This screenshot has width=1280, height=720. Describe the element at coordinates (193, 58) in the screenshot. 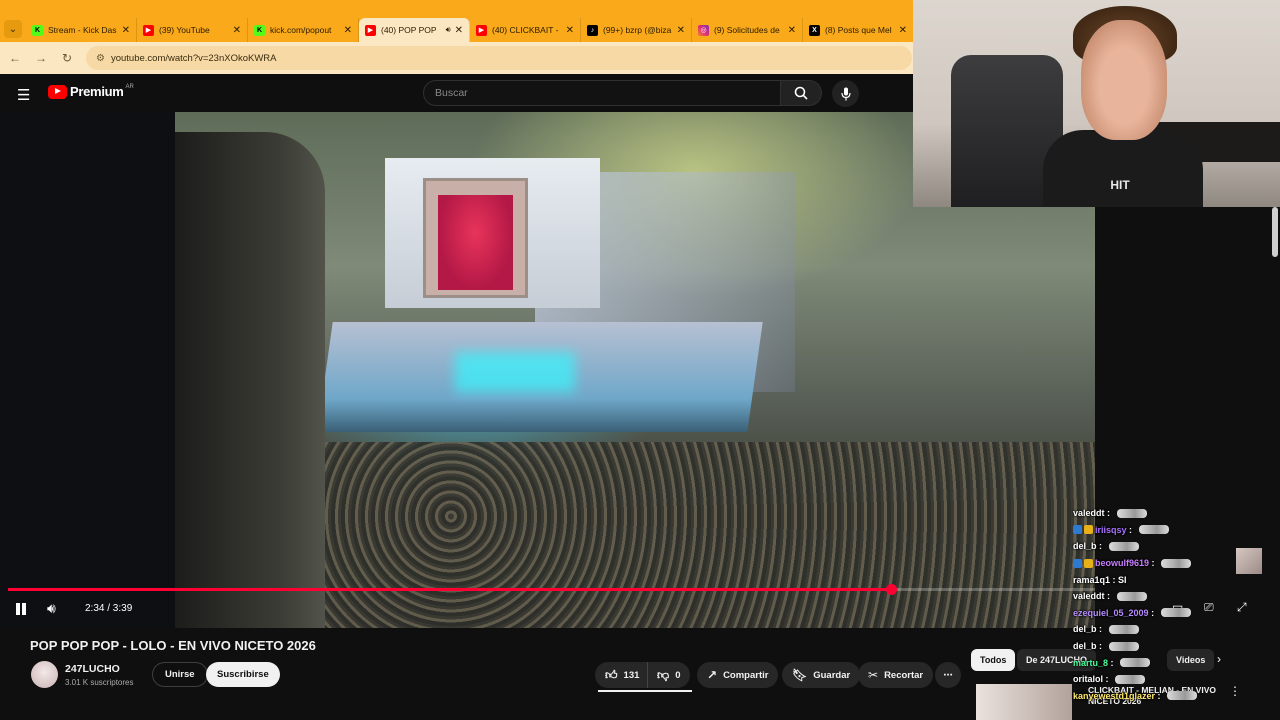

I see `url-text: youtube.com/watch?v=23nXOkoKWRA` at that location.